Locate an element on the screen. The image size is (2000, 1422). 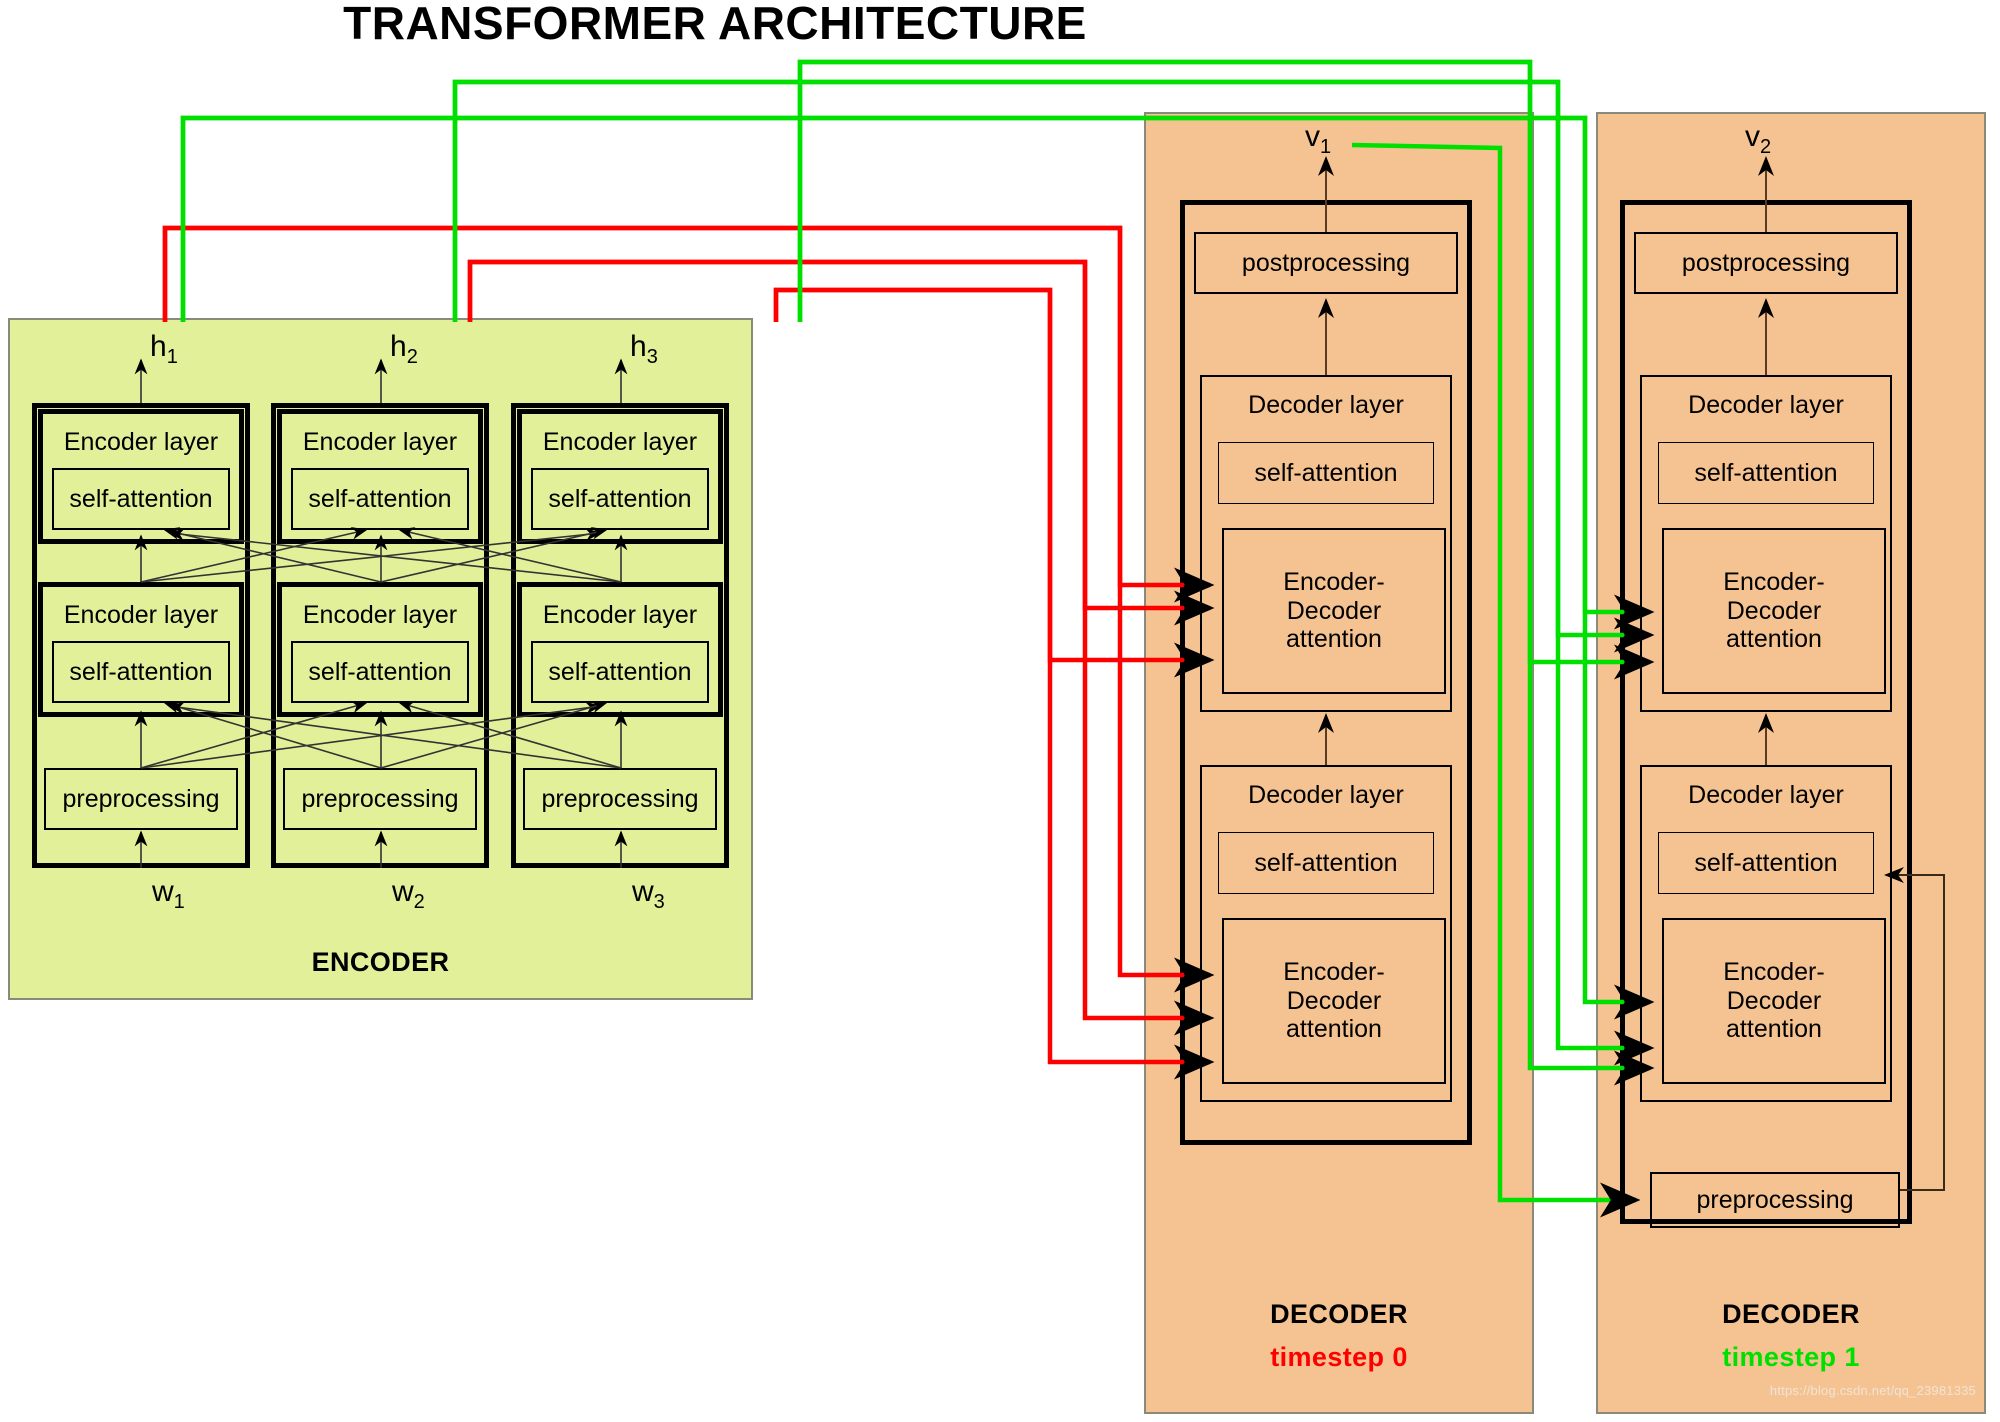
decoder1-output-v2: v2 is located at coordinates (1758, 139).